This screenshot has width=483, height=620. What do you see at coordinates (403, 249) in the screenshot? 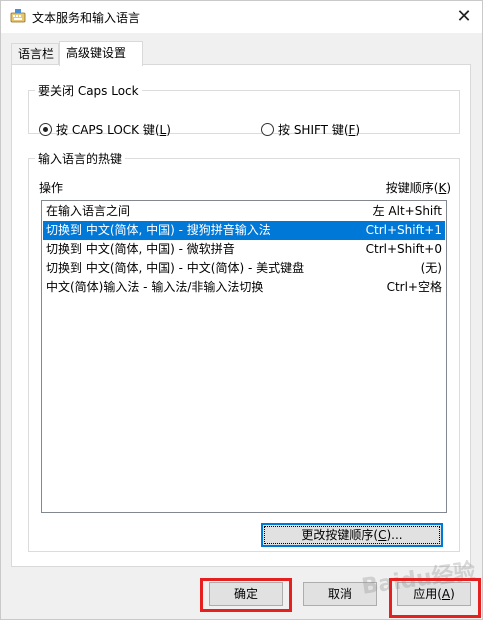
I see `list-item-keys: Ctrl+Shift+0` at bounding box center [403, 249].